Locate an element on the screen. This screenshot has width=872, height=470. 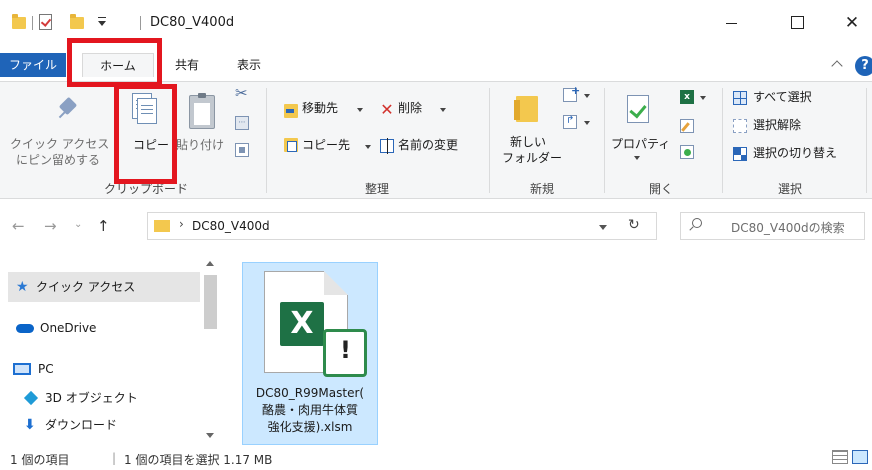
nav-item-downloads: ⬇ ダウンロード is located at coordinates (104, 425).